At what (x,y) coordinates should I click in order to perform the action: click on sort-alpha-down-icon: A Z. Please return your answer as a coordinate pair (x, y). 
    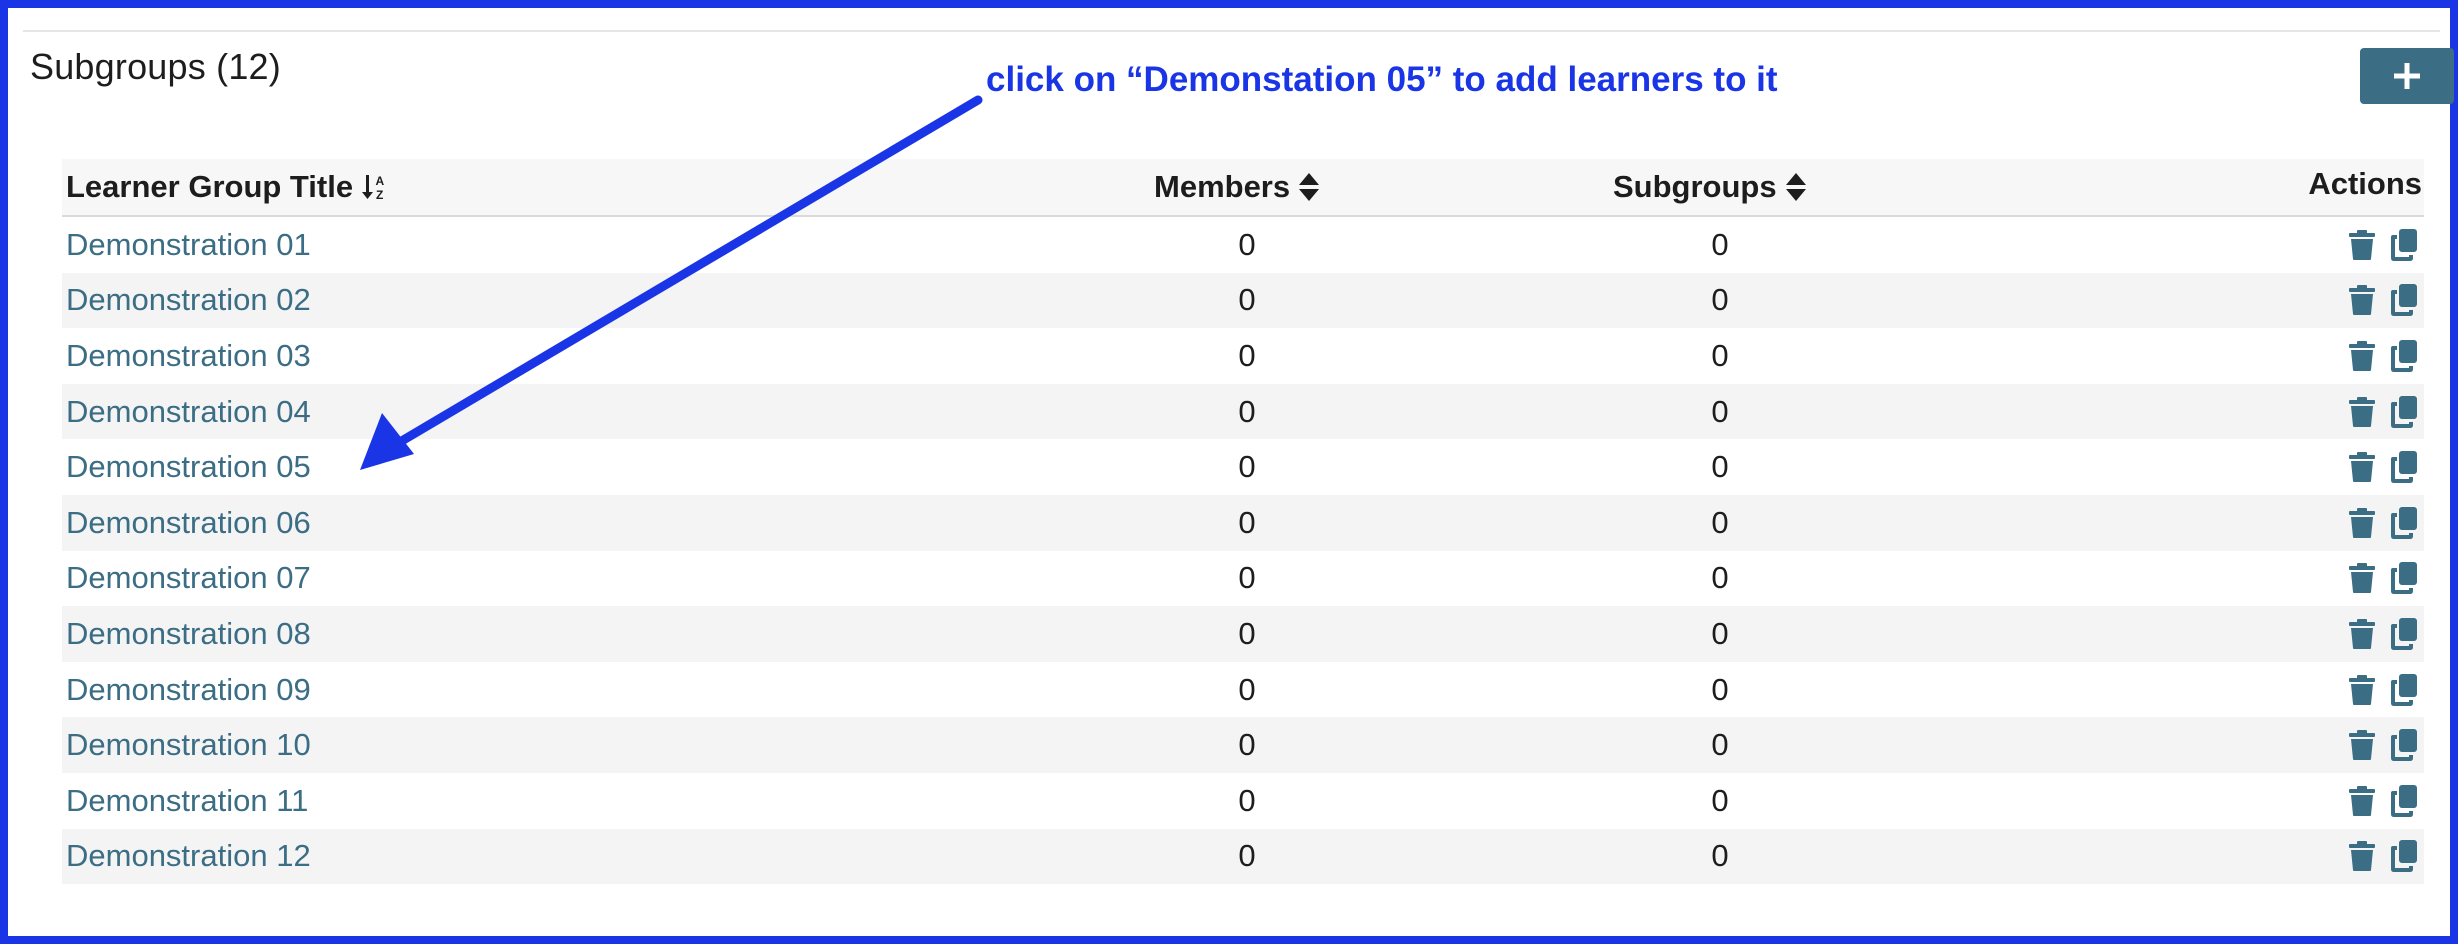
    Looking at the image, I should click on (376, 187).